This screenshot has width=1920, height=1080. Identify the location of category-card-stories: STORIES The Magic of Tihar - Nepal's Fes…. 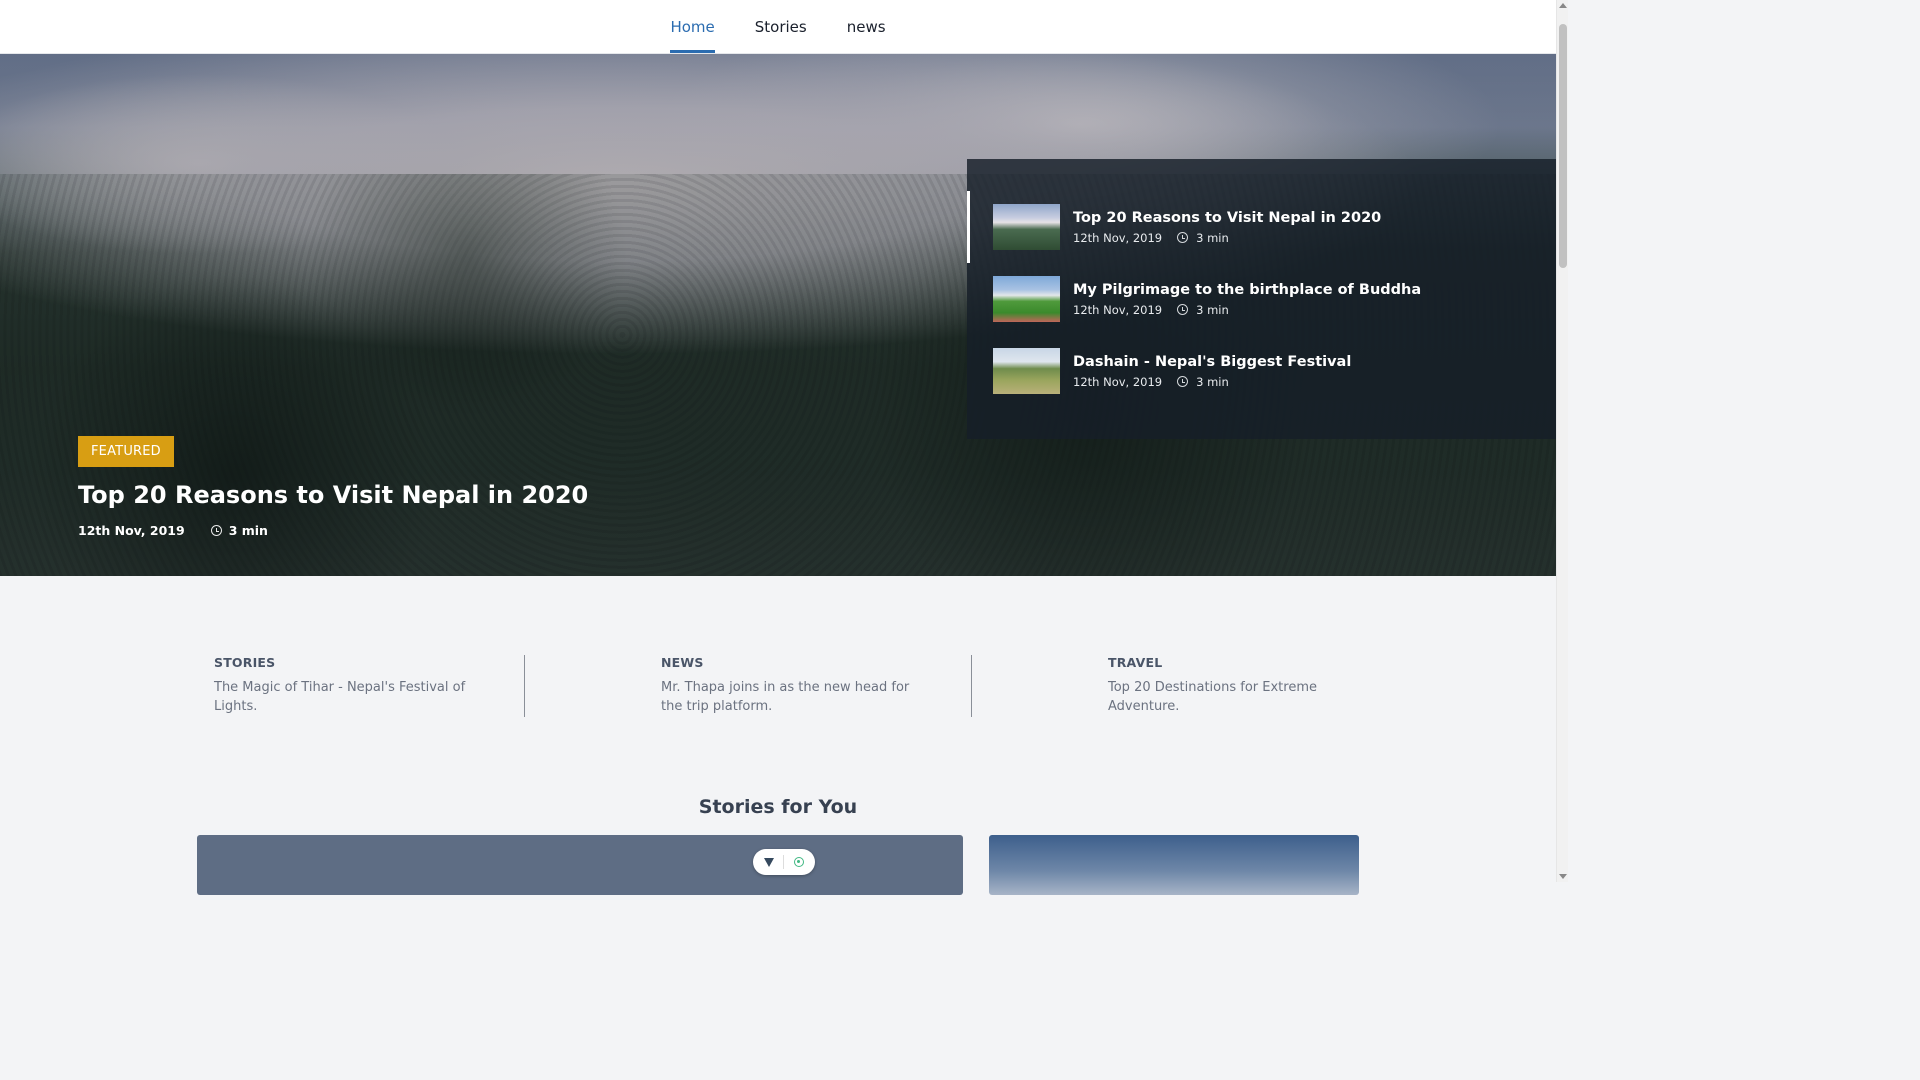
(341, 686).